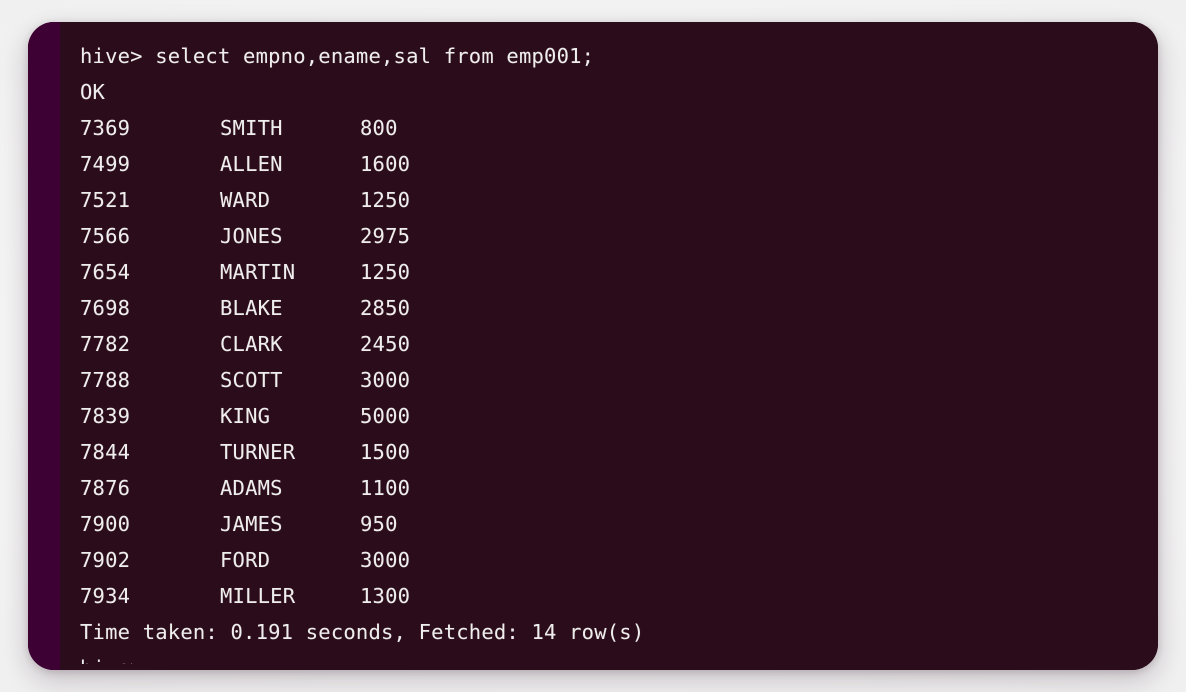  What do you see at coordinates (619, 236) in the screenshot?
I see `table-row: 7566 JONES 2975` at bounding box center [619, 236].